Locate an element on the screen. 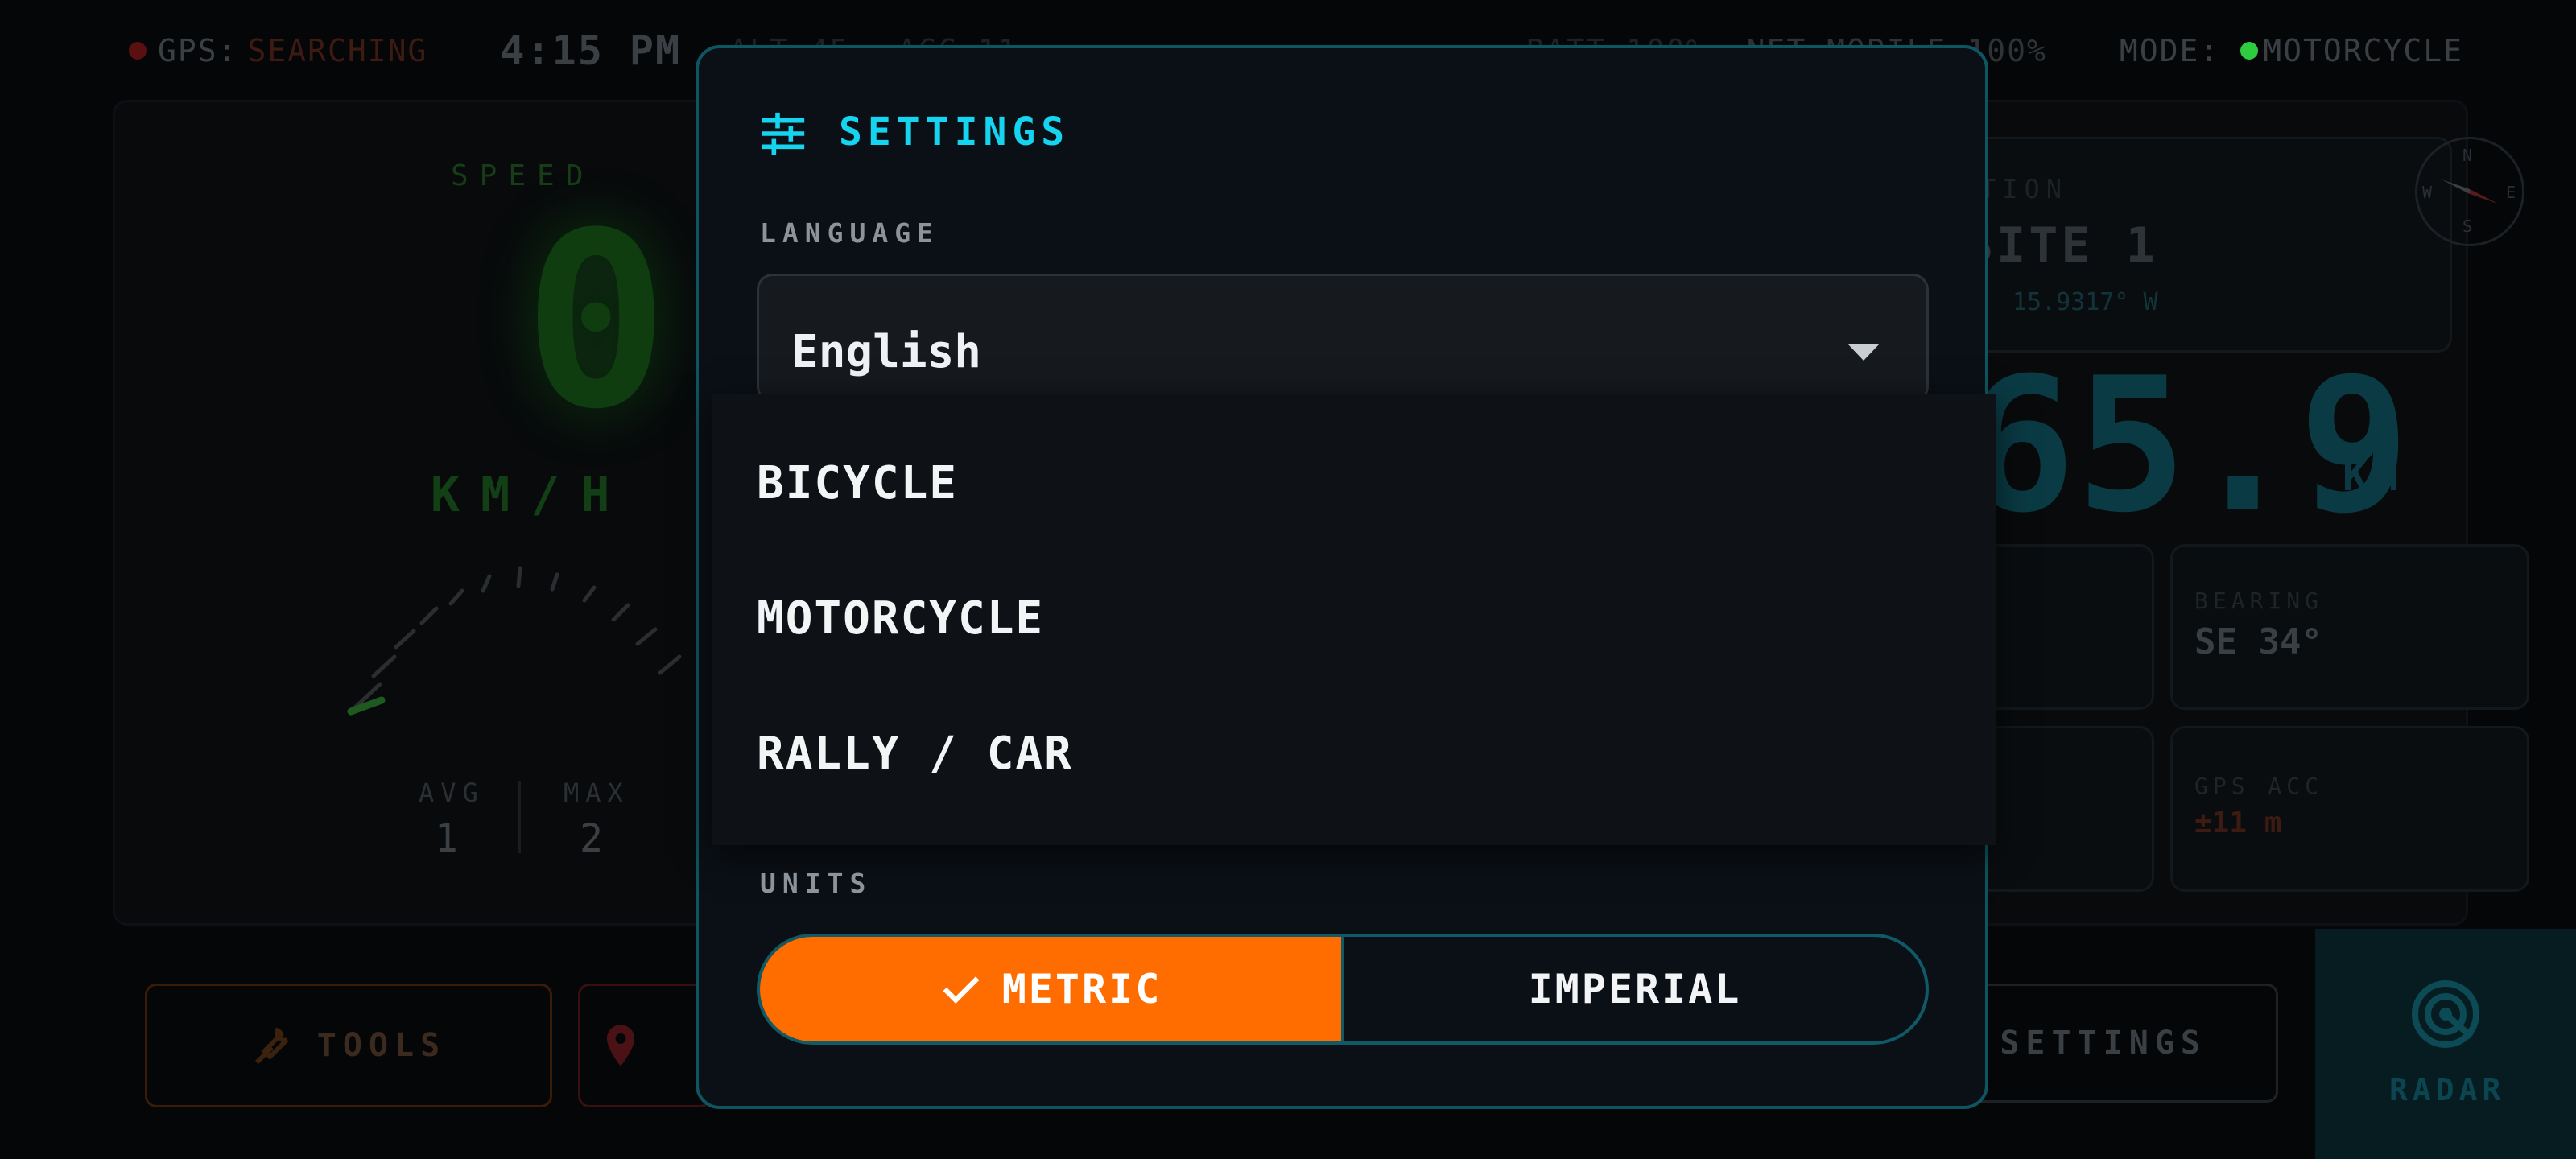  max-value: 2 is located at coordinates (591, 839).